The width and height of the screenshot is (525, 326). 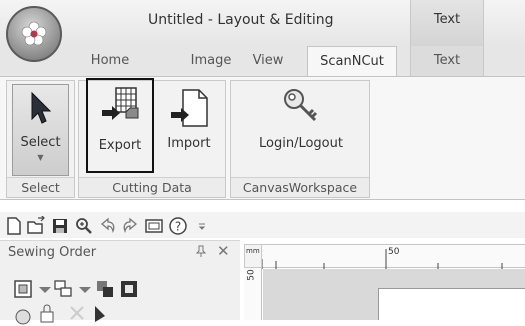 What do you see at coordinates (253, 256) in the screenshot?
I see `ruler-unit-corner: mm` at bounding box center [253, 256].